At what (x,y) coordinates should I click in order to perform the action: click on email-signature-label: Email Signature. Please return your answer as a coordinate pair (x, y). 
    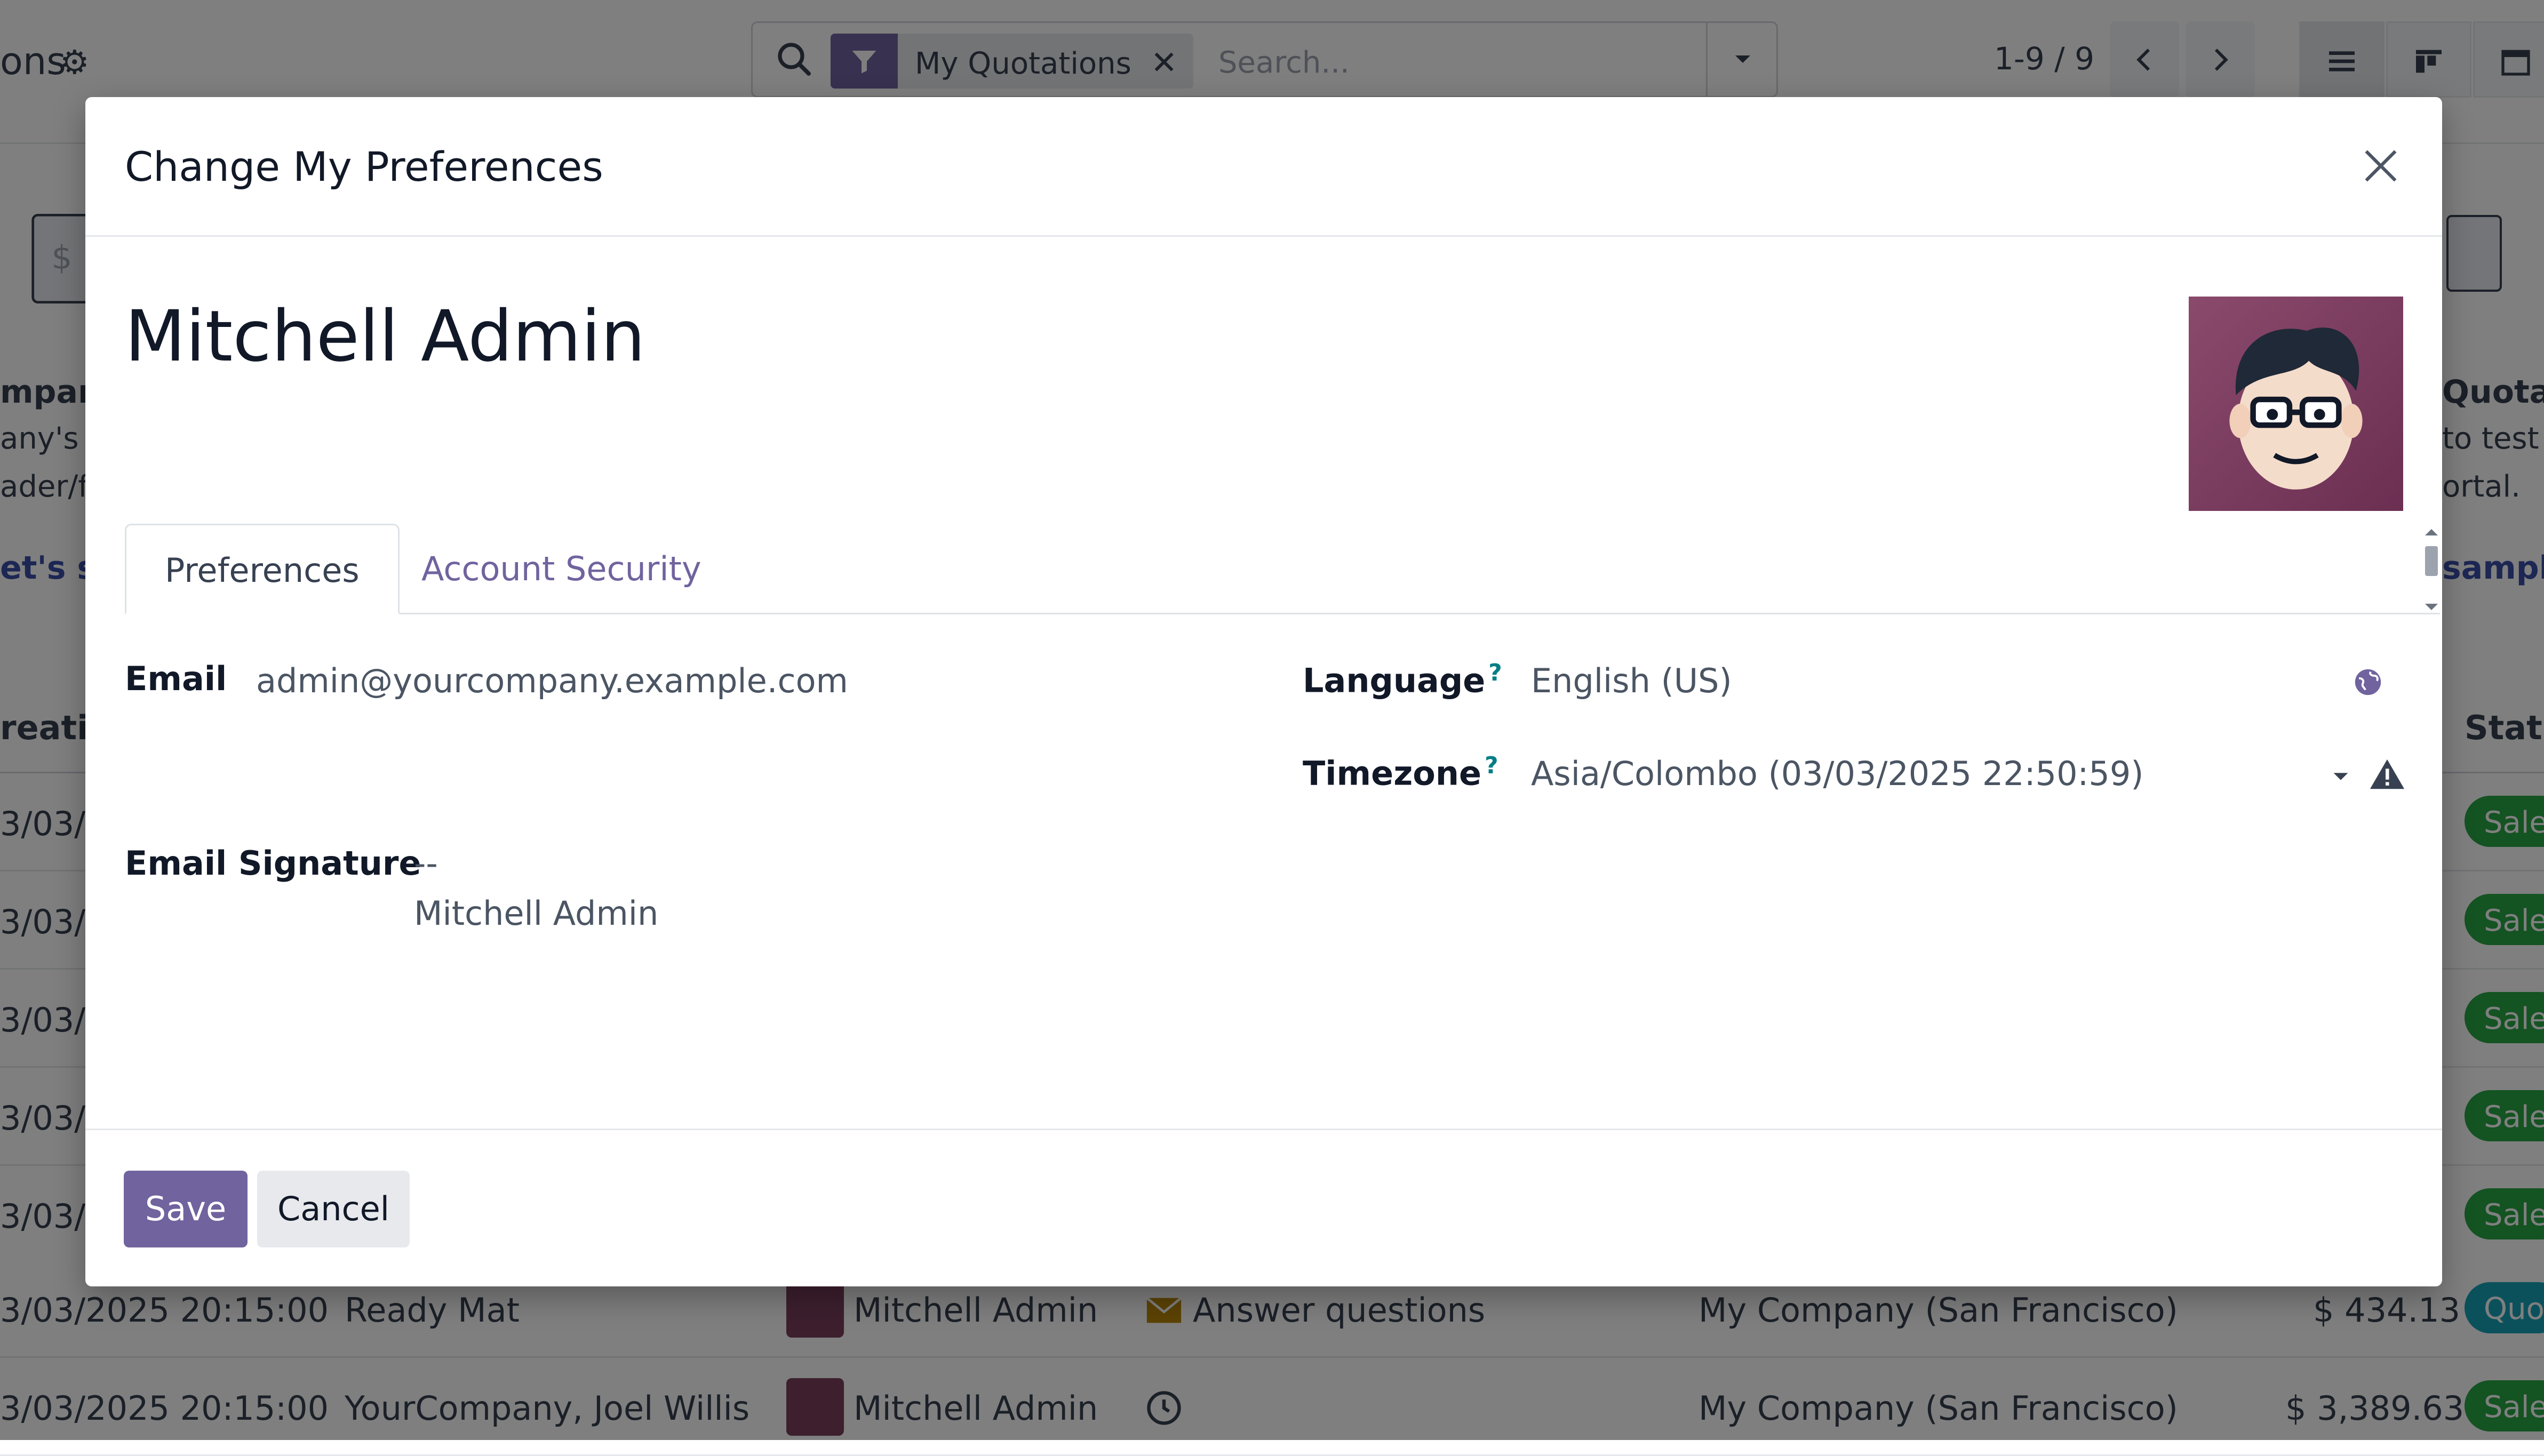
    Looking at the image, I should click on (273, 863).